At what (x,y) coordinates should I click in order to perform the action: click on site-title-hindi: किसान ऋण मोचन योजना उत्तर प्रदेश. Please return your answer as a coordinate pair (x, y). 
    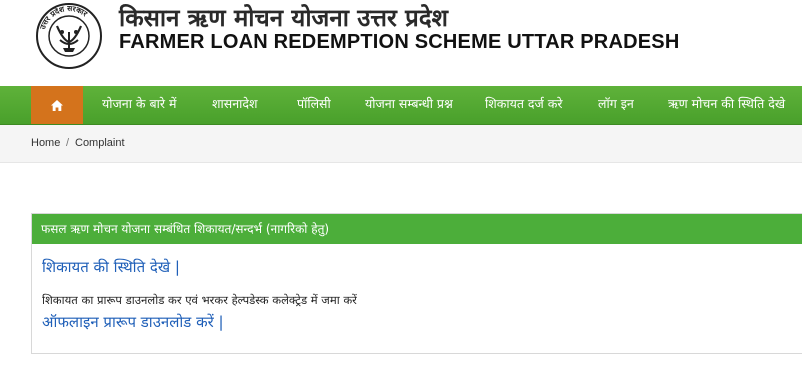
    Looking at the image, I should click on (283, 18).